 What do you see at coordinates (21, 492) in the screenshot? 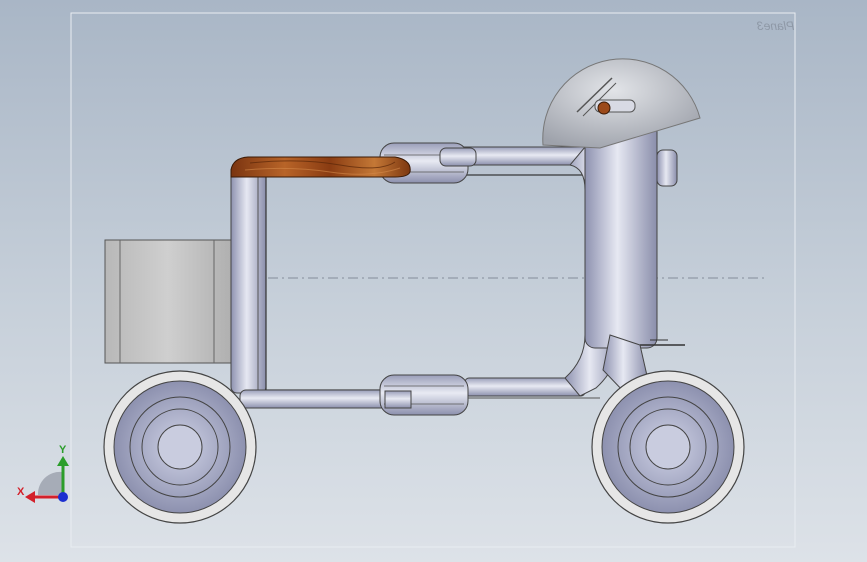
I see `x-axis-label: X` at bounding box center [21, 492].